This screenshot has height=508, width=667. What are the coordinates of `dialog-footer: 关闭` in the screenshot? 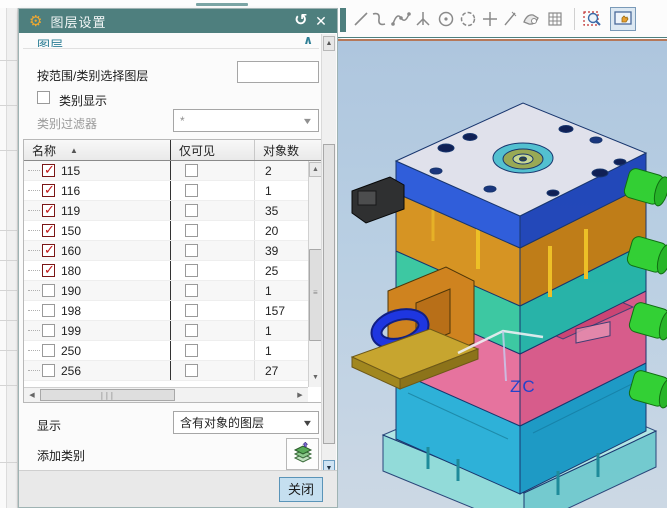 It's located at (178, 488).